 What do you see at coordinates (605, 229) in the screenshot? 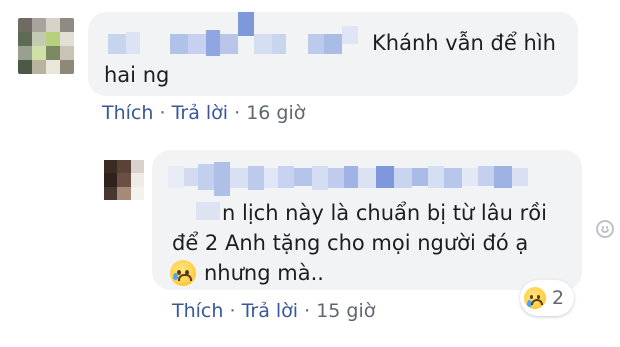
I see `smiley-icon` at bounding box center [605, 229].